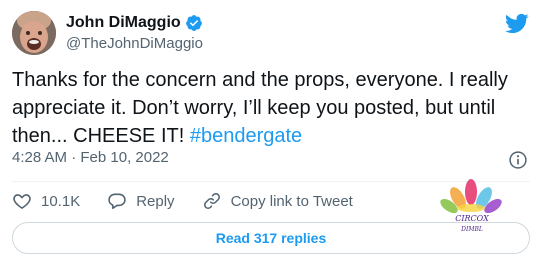  Describe the element at coordinates (246, 136) in the screenshot. I see `hashtag-link: #bendergate` at that location.